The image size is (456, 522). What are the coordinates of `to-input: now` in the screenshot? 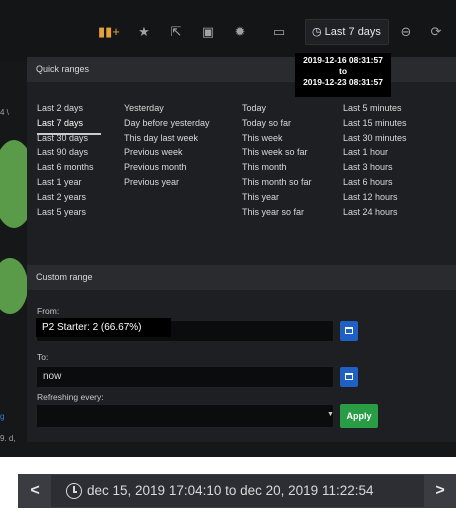 It's located at (185, 377).